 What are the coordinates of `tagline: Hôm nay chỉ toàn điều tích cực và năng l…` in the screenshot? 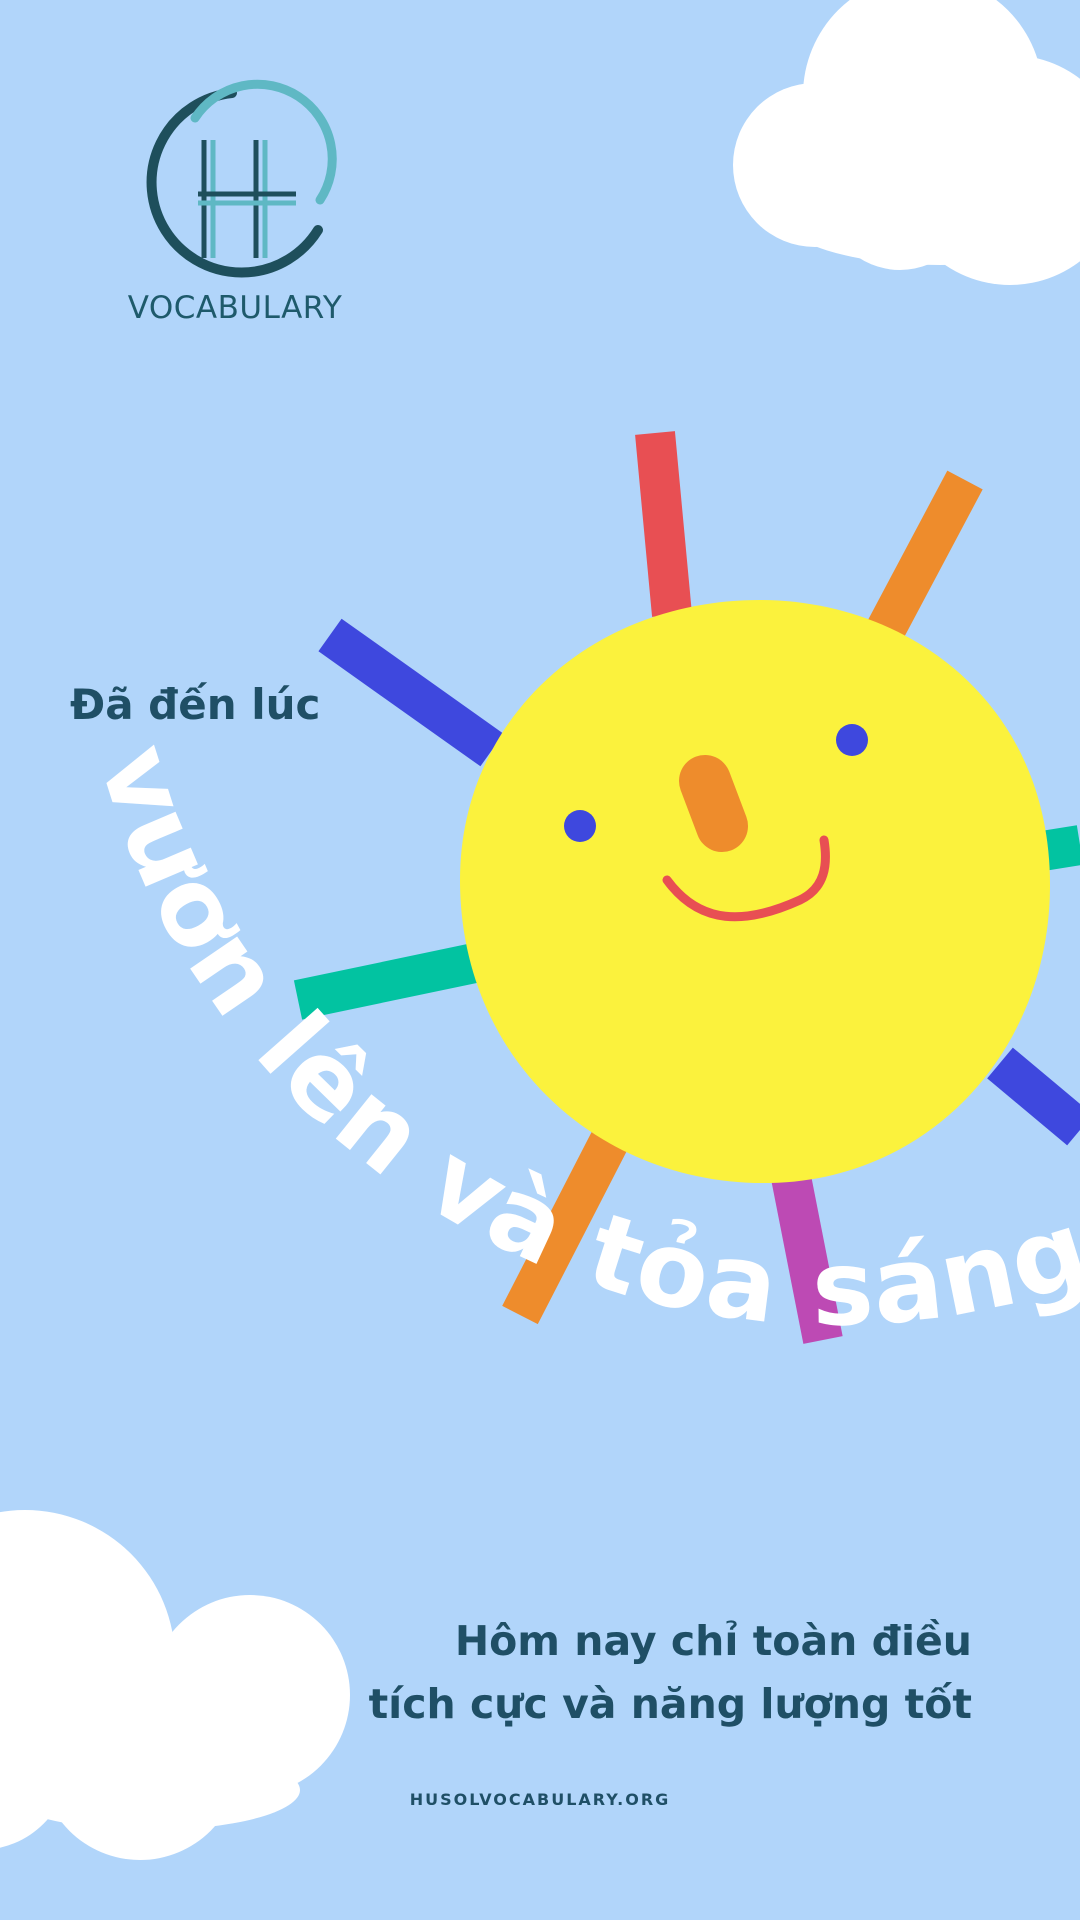 It's located at (622, 1673).